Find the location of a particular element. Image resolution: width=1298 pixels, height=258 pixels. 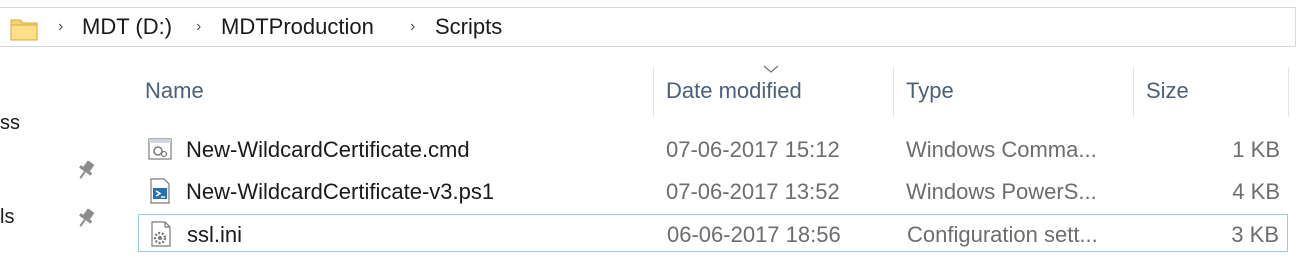

cmd-file-icon is located at coordinates (160, 149).